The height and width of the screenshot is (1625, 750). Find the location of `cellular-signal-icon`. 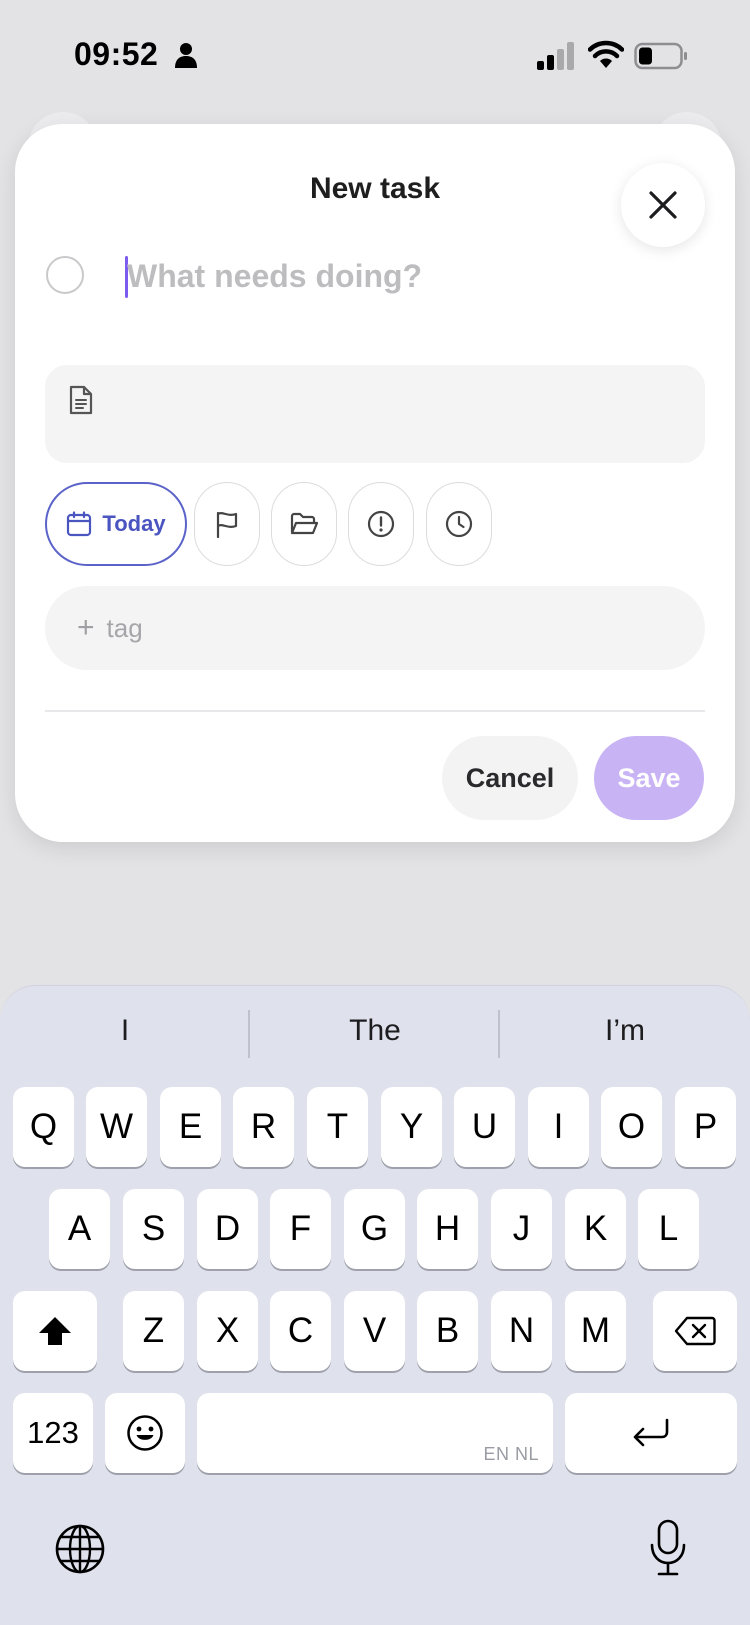

cellular-signal-icon is located at coordinates (555, 56).